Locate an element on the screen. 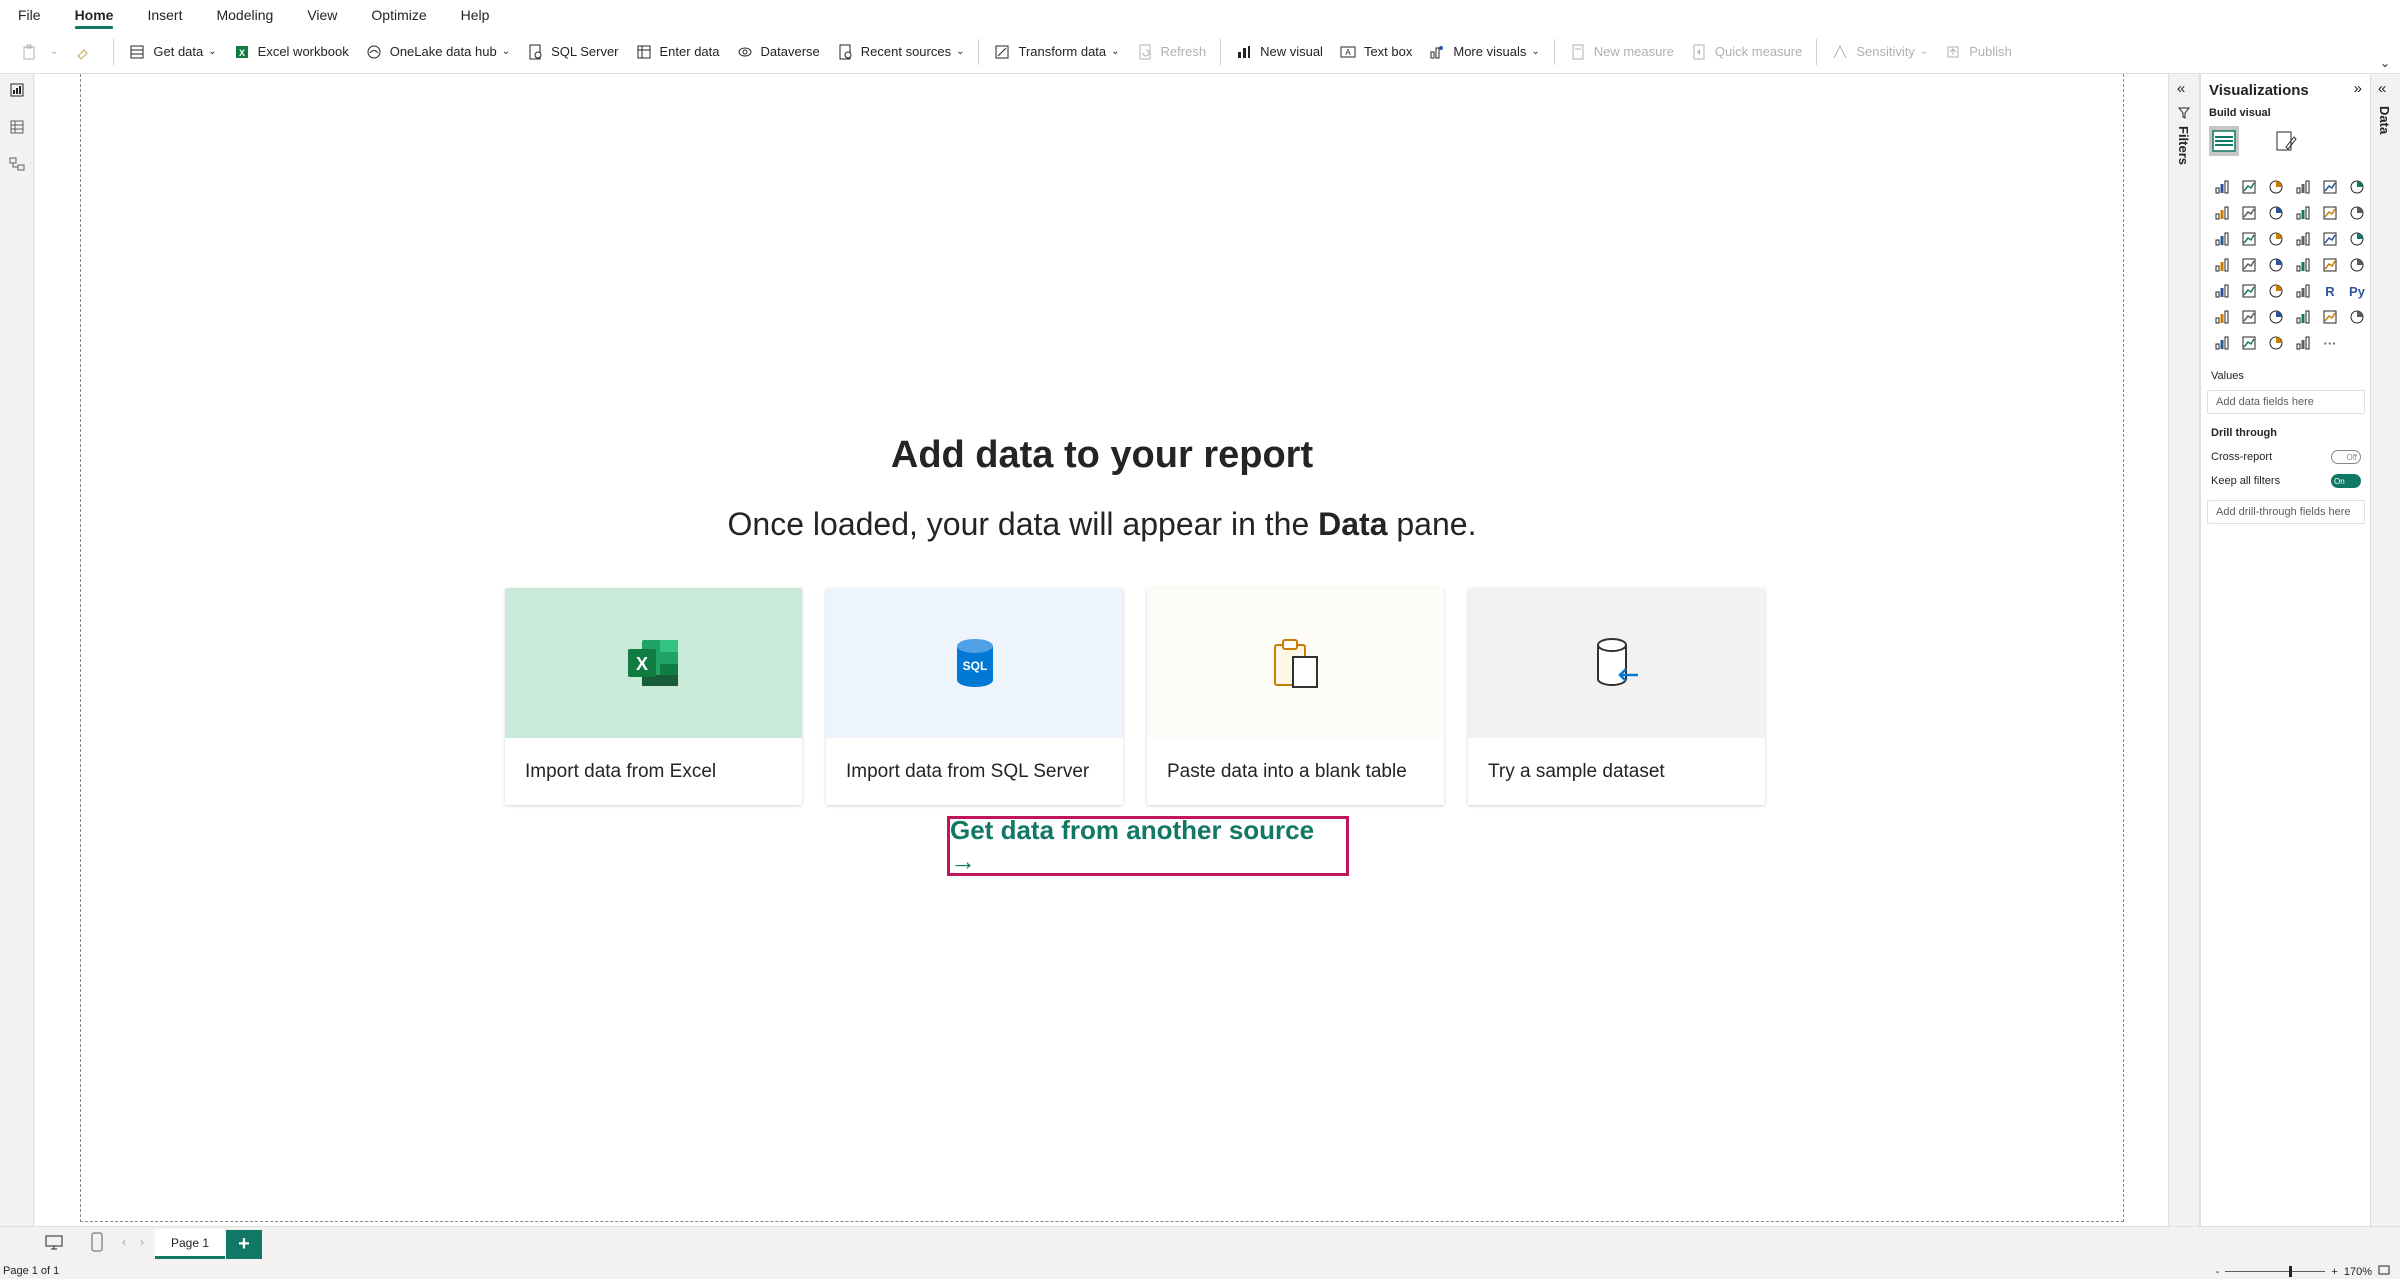 The image size is (2400, 1279). stacked-bar-chart-icon is located at coordinates (2222, 187).